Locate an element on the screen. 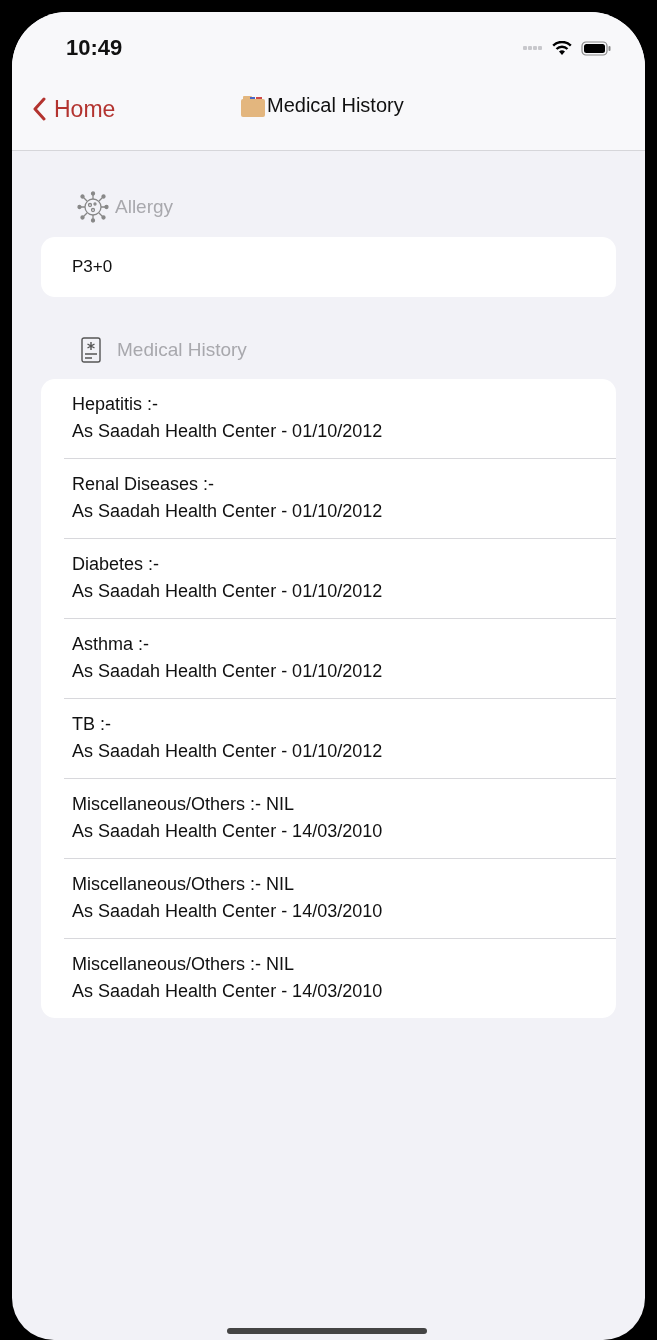 The width and height of the screenshot is (657, 1340). history-title: Hepatitis :- is located at coordinates (116, 404).